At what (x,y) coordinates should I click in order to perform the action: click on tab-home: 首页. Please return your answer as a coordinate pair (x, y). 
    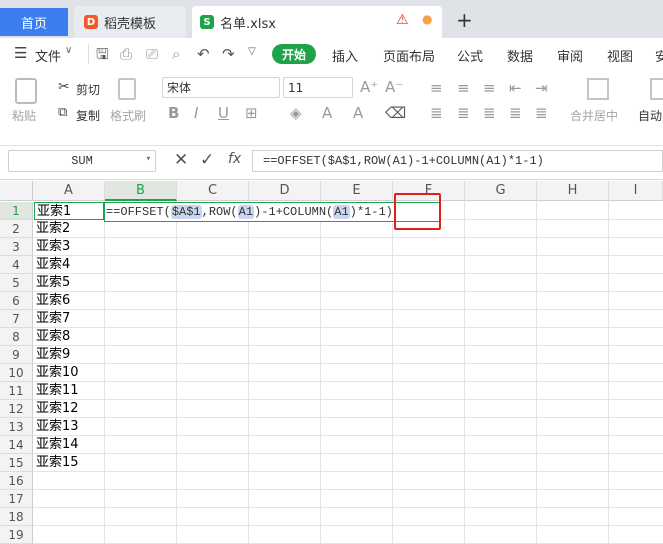
    Looking at the image, I should click on (34, 22).